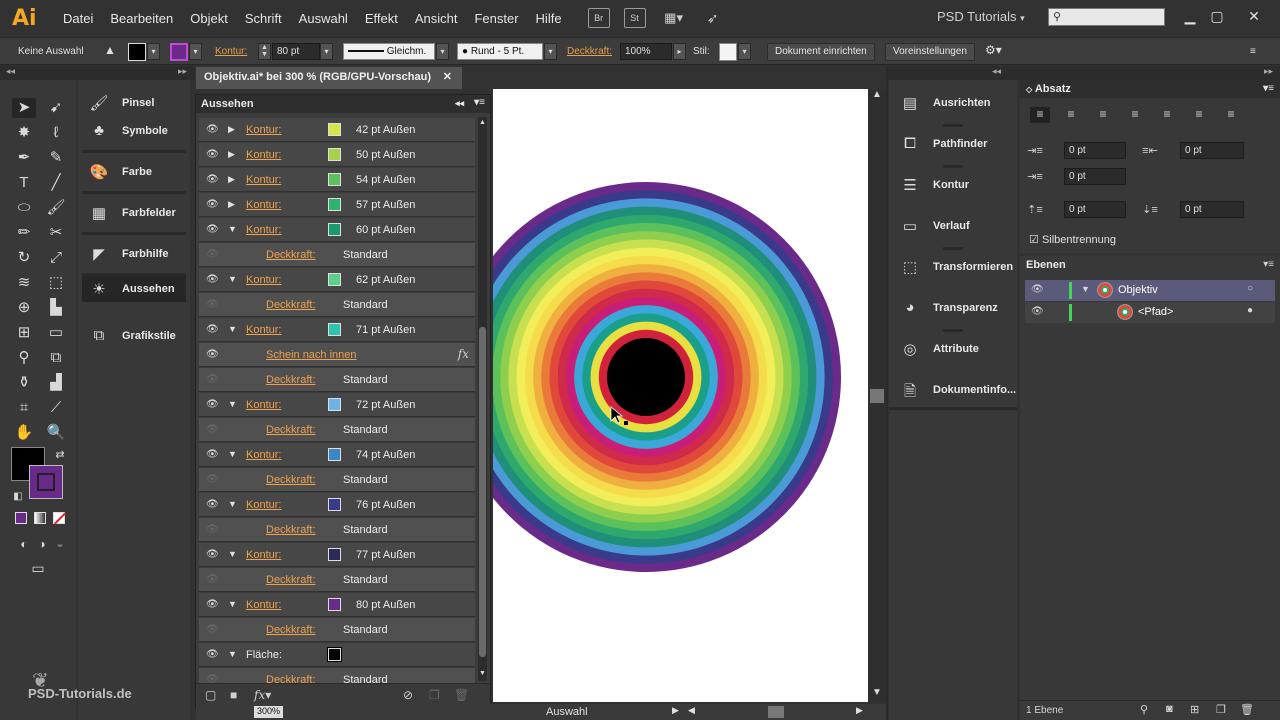 The width and height of the screenshot is (1280, 720). Describe the element at coordinates (1103, 115) in the screenshot. I see `align-right-icon: ≡` at that location.